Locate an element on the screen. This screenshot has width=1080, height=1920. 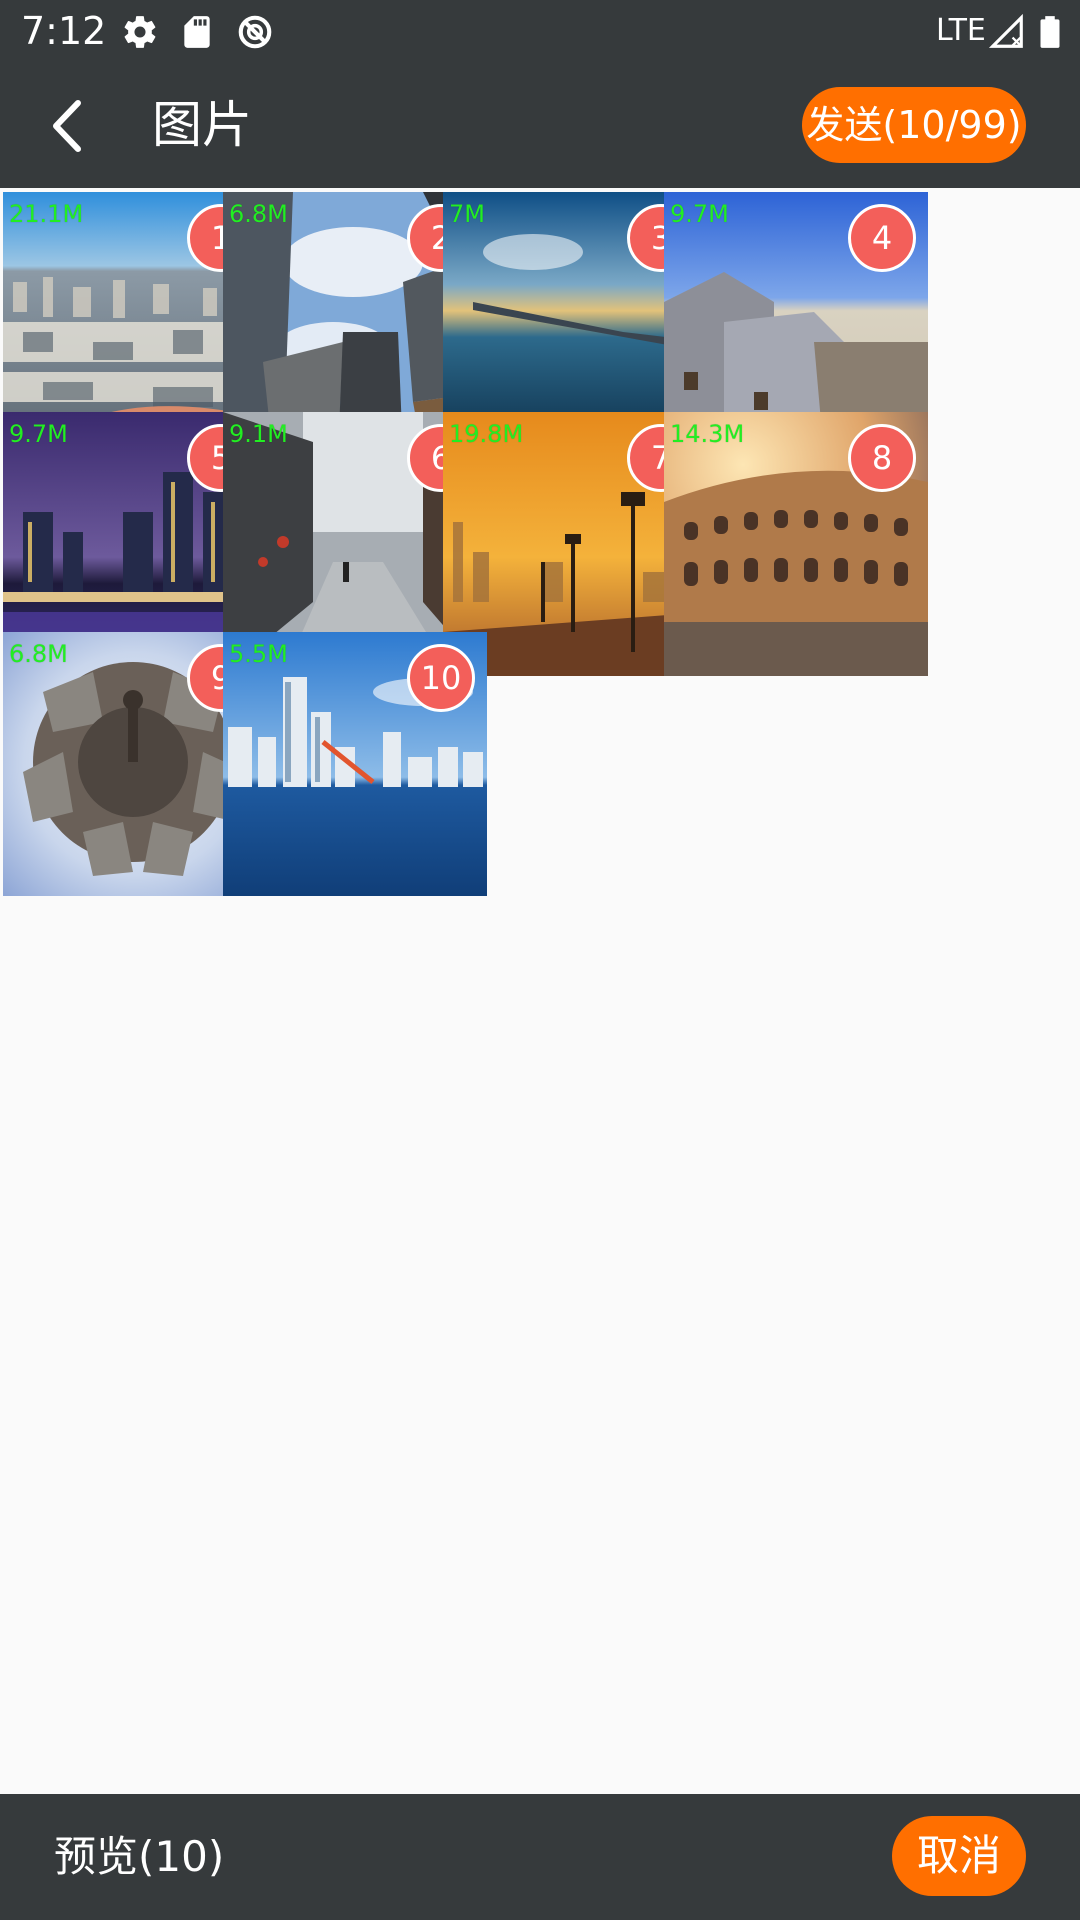
status-time: 7:12 is located at coordinates (64, 31).